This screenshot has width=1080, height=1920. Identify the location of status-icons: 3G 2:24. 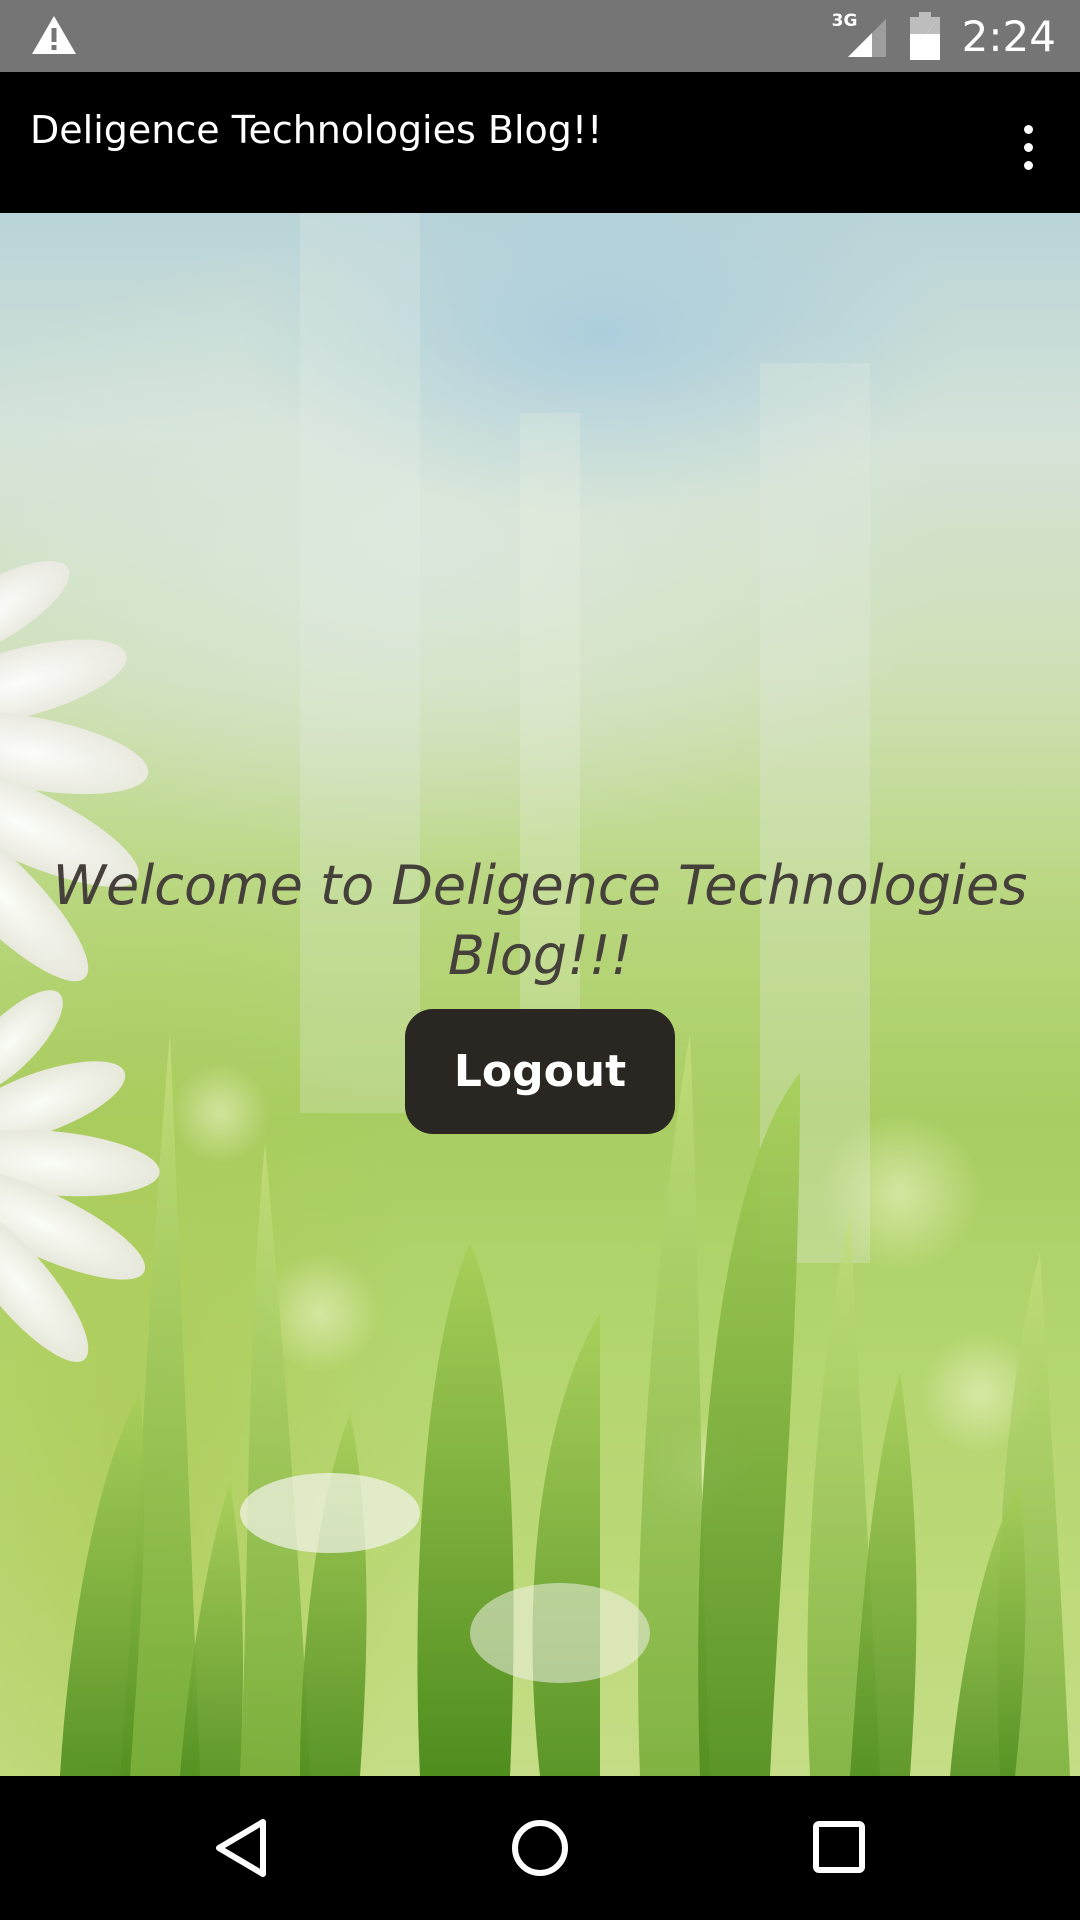
(944, 36).